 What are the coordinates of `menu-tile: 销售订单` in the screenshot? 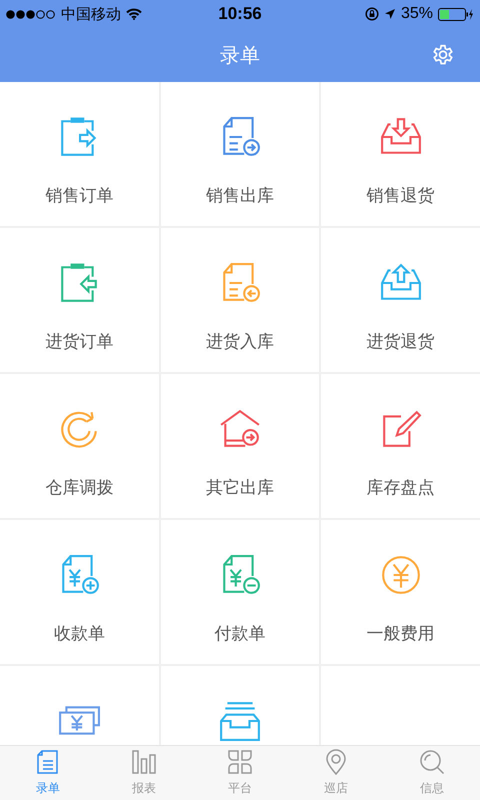 It's located at (79, 154).